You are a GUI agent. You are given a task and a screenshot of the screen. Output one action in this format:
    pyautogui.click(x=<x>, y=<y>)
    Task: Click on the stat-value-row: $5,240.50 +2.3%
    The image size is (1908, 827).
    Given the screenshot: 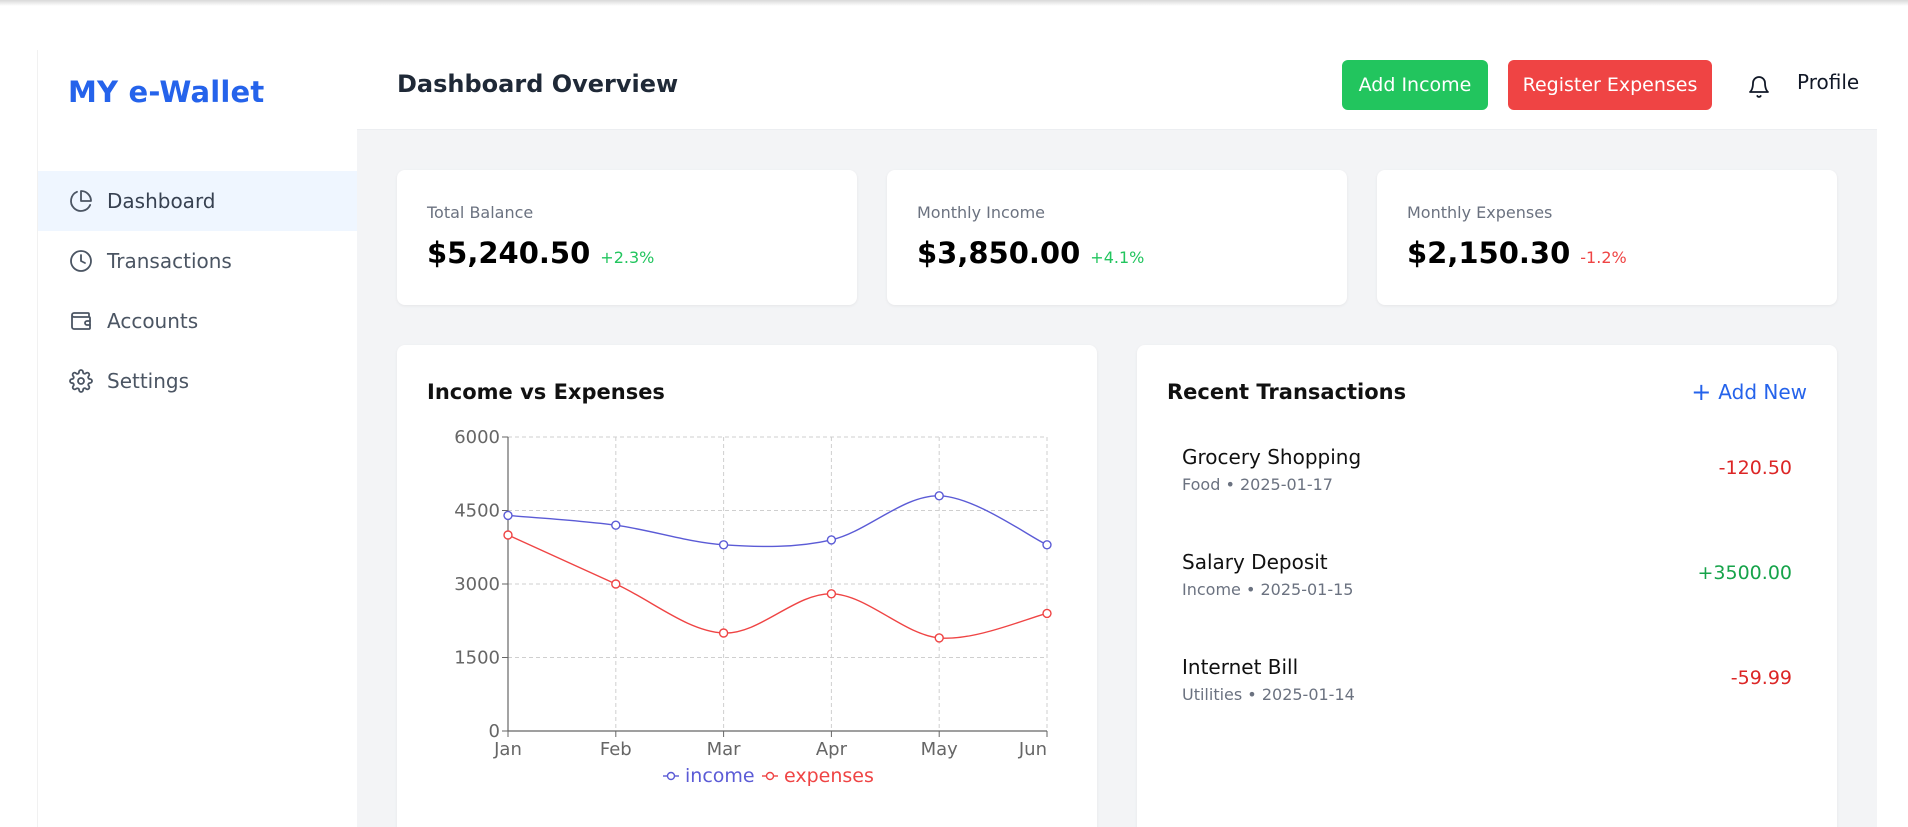 What is the action you would take?
    pyautogui.click(x=540, y=253)
    